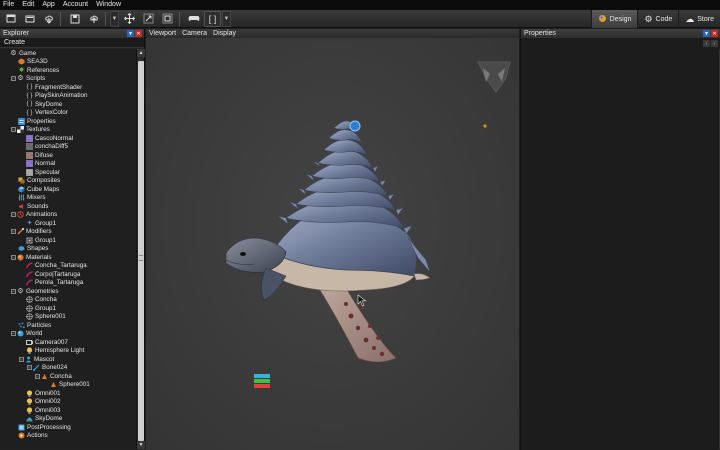 The width and height of the screenshot is (720, 450). I want to click on tree-item: ✦ Group1, so click(68, 223).